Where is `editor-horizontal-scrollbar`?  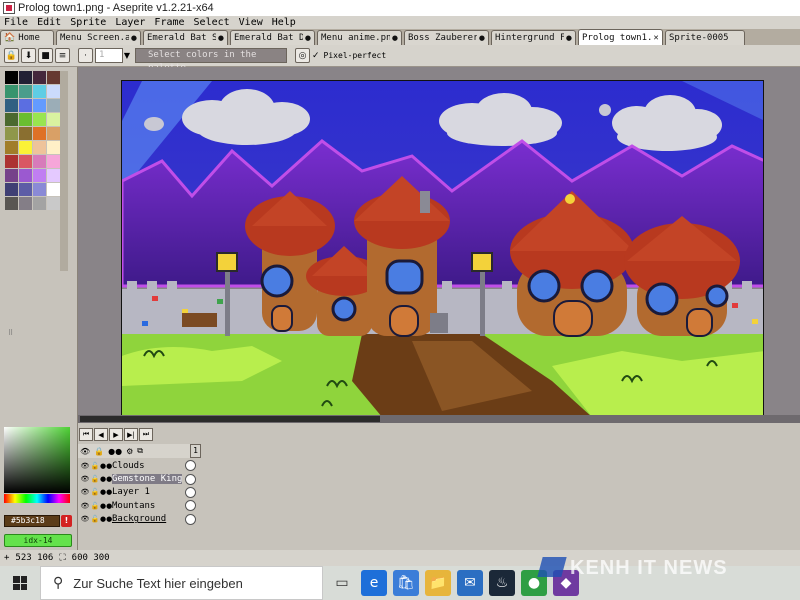 editor-horizontal-scrollbar is located at coordinates (439, 419).